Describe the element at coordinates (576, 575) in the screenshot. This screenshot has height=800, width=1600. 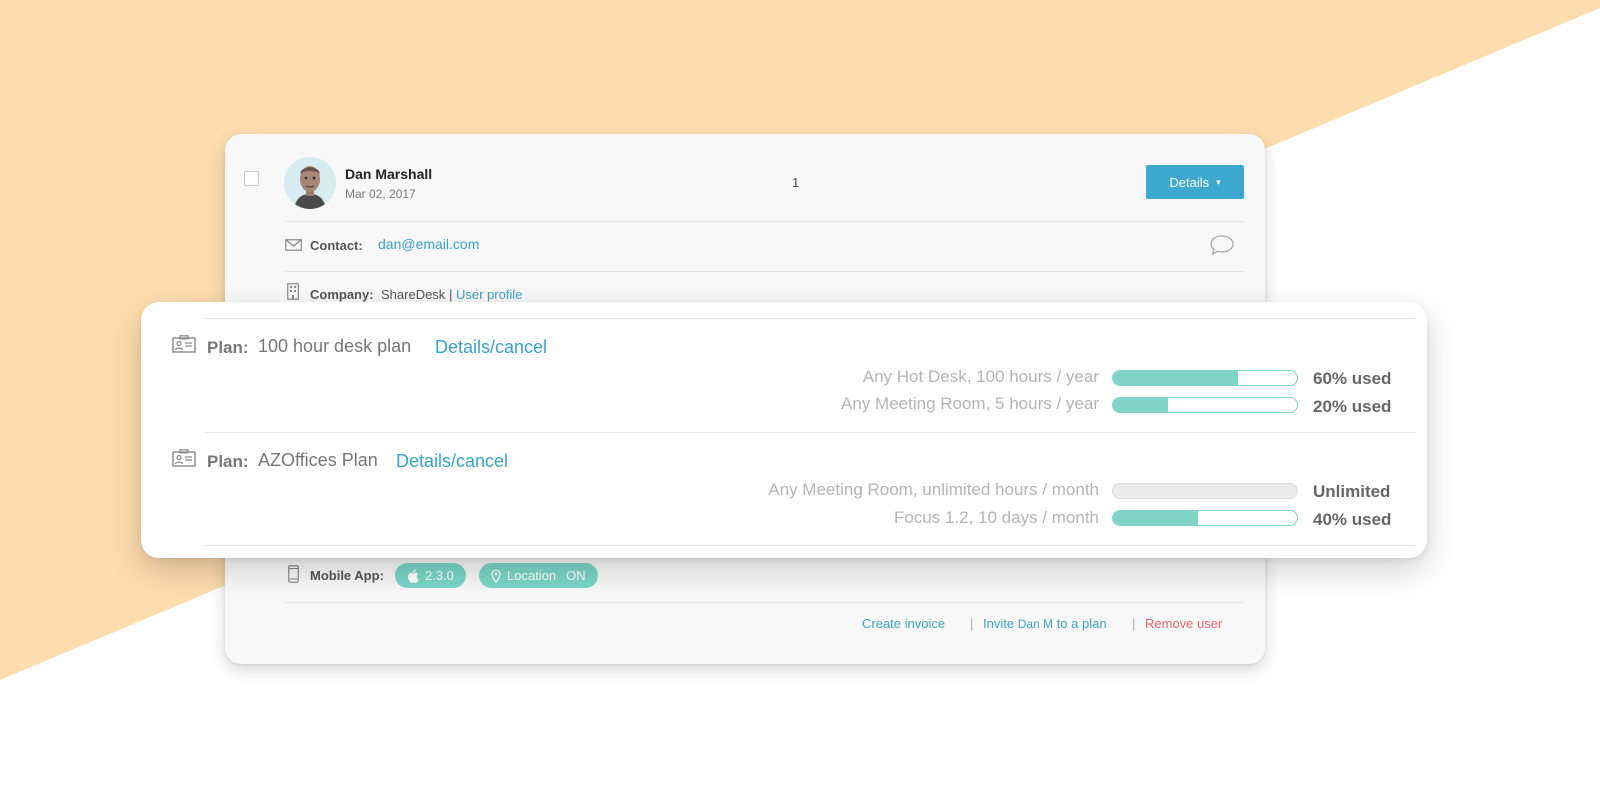
I see `location-status: ON` at that location.